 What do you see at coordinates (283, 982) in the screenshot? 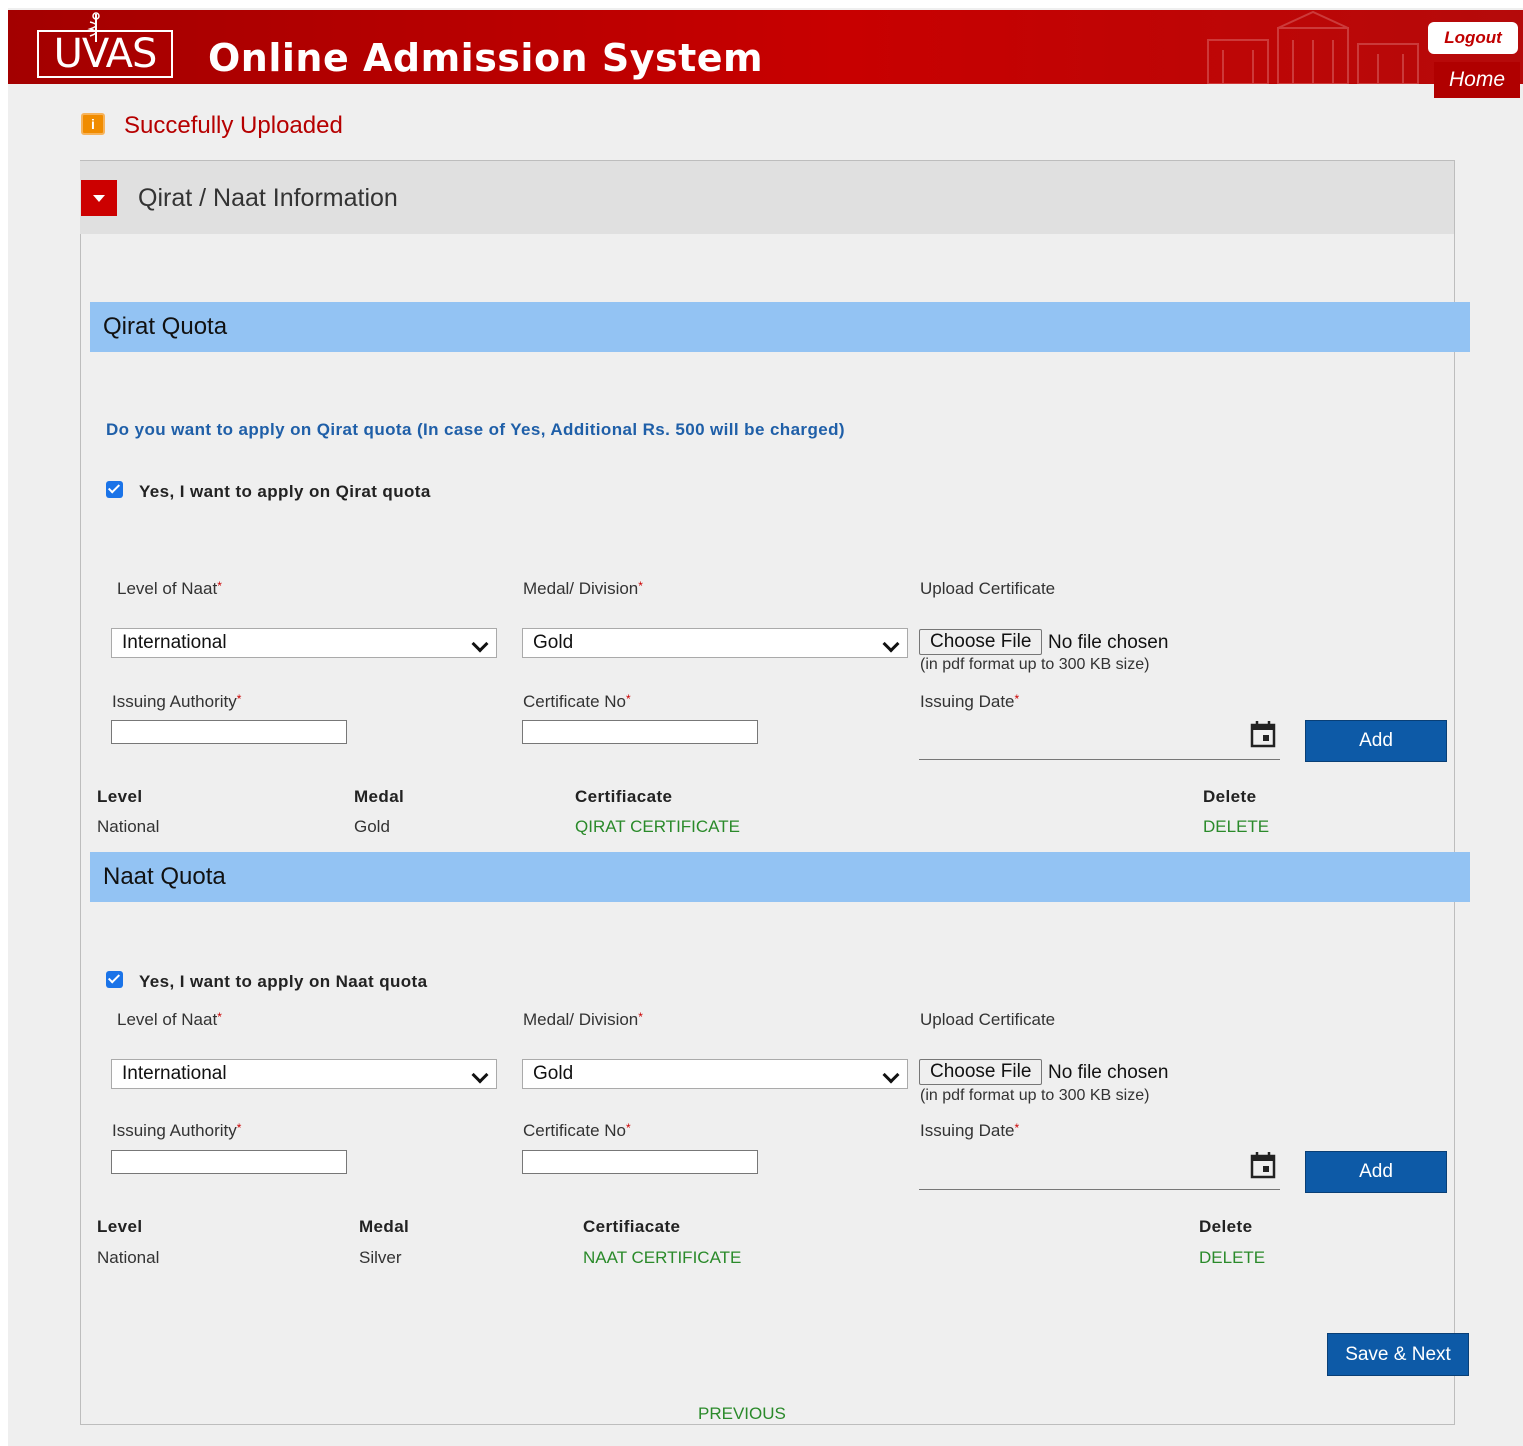
I see `naat-checkbox-label: Yes, I want to apply on Naat quota` at bounding box center [283, 982].